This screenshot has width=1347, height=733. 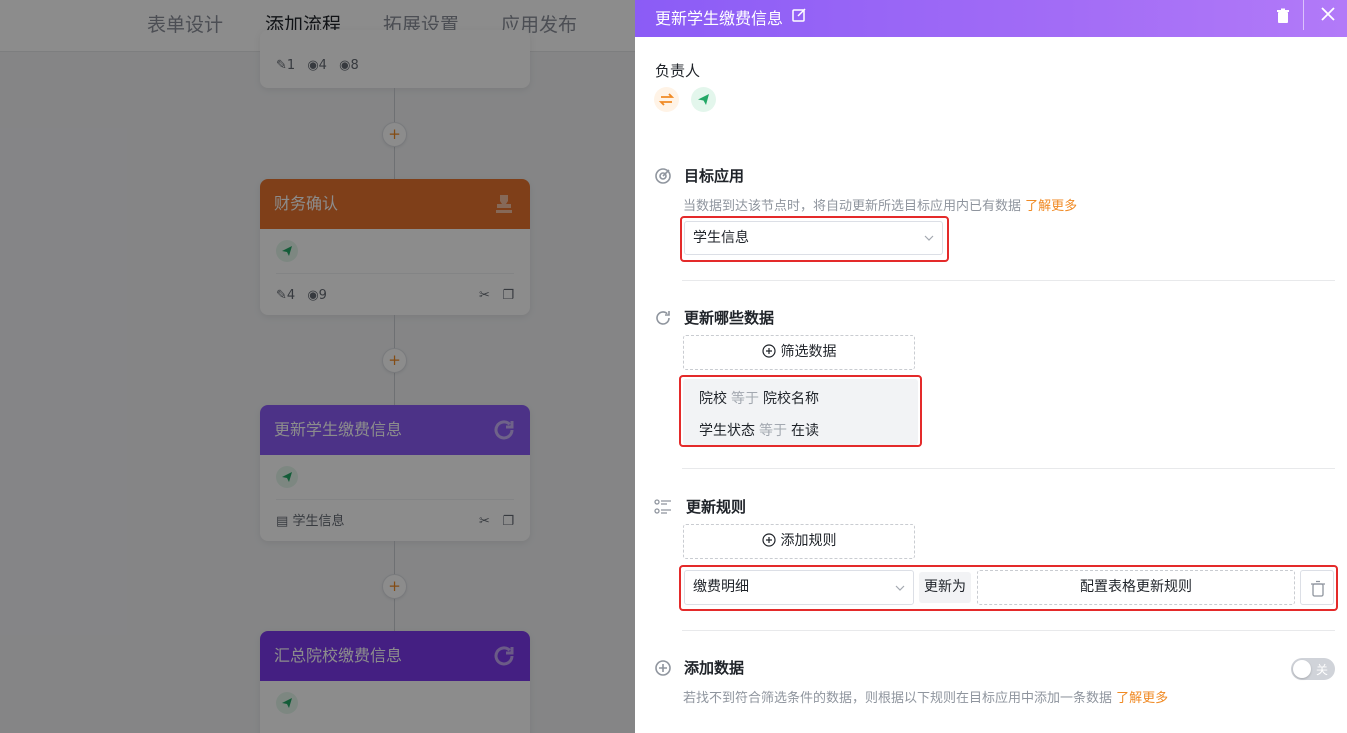 I want to click on filter-data-label: 筛选数据, so click(x=808, y=352).